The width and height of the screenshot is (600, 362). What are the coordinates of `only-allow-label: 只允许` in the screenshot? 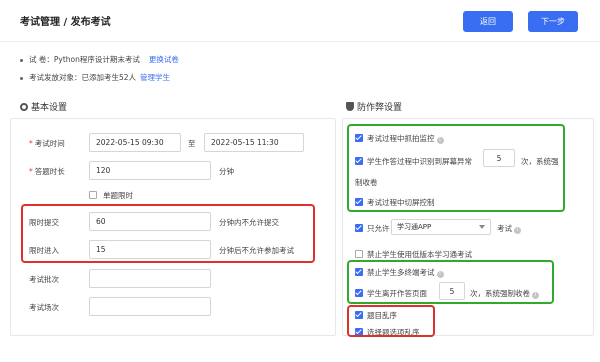 It's located at (378, 228).